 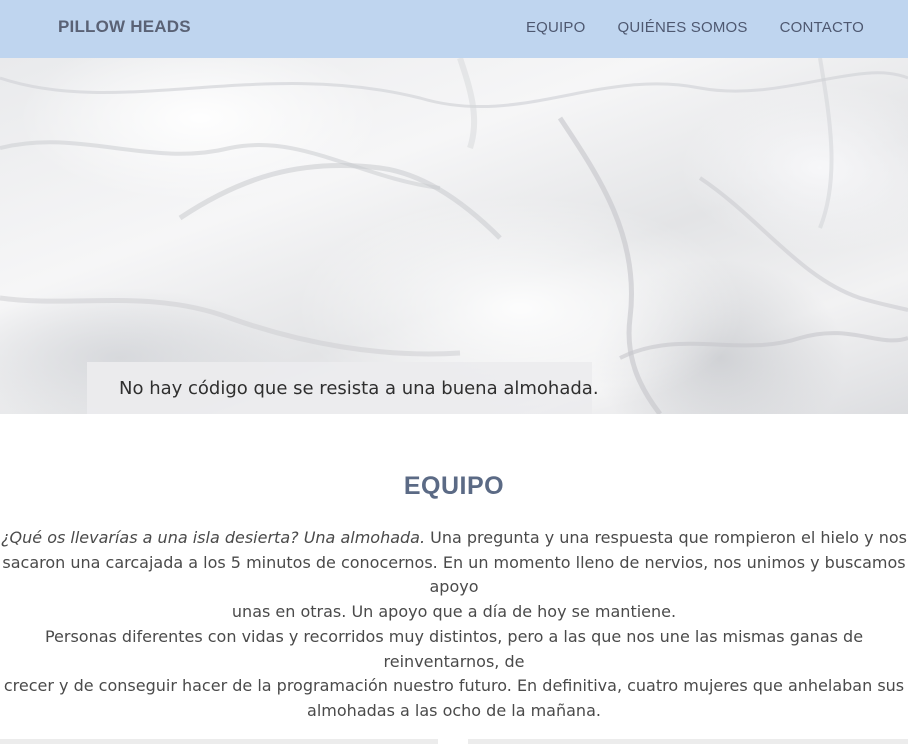 What do you see at coordinates (124, 27) in the screenshot?
I see `brand-logo-link: PILLOW HEADS` at bounding box center [124, 27].